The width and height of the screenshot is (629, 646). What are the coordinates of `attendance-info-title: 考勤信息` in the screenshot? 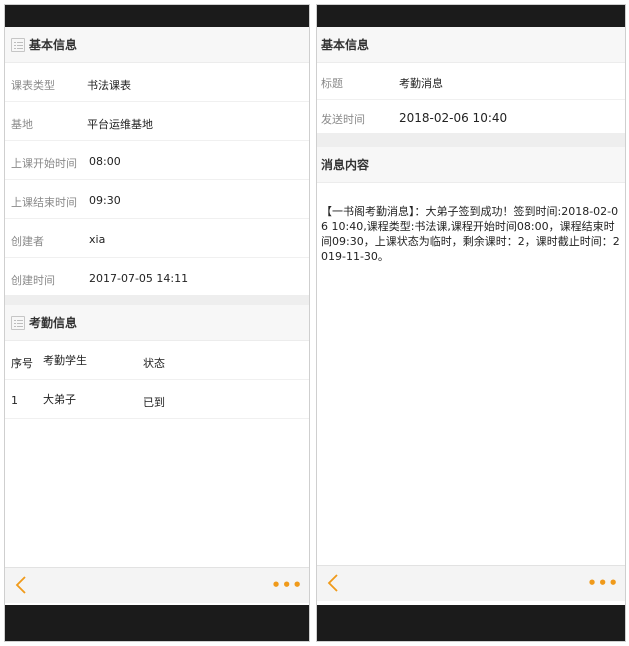 It's located at (53, 323).